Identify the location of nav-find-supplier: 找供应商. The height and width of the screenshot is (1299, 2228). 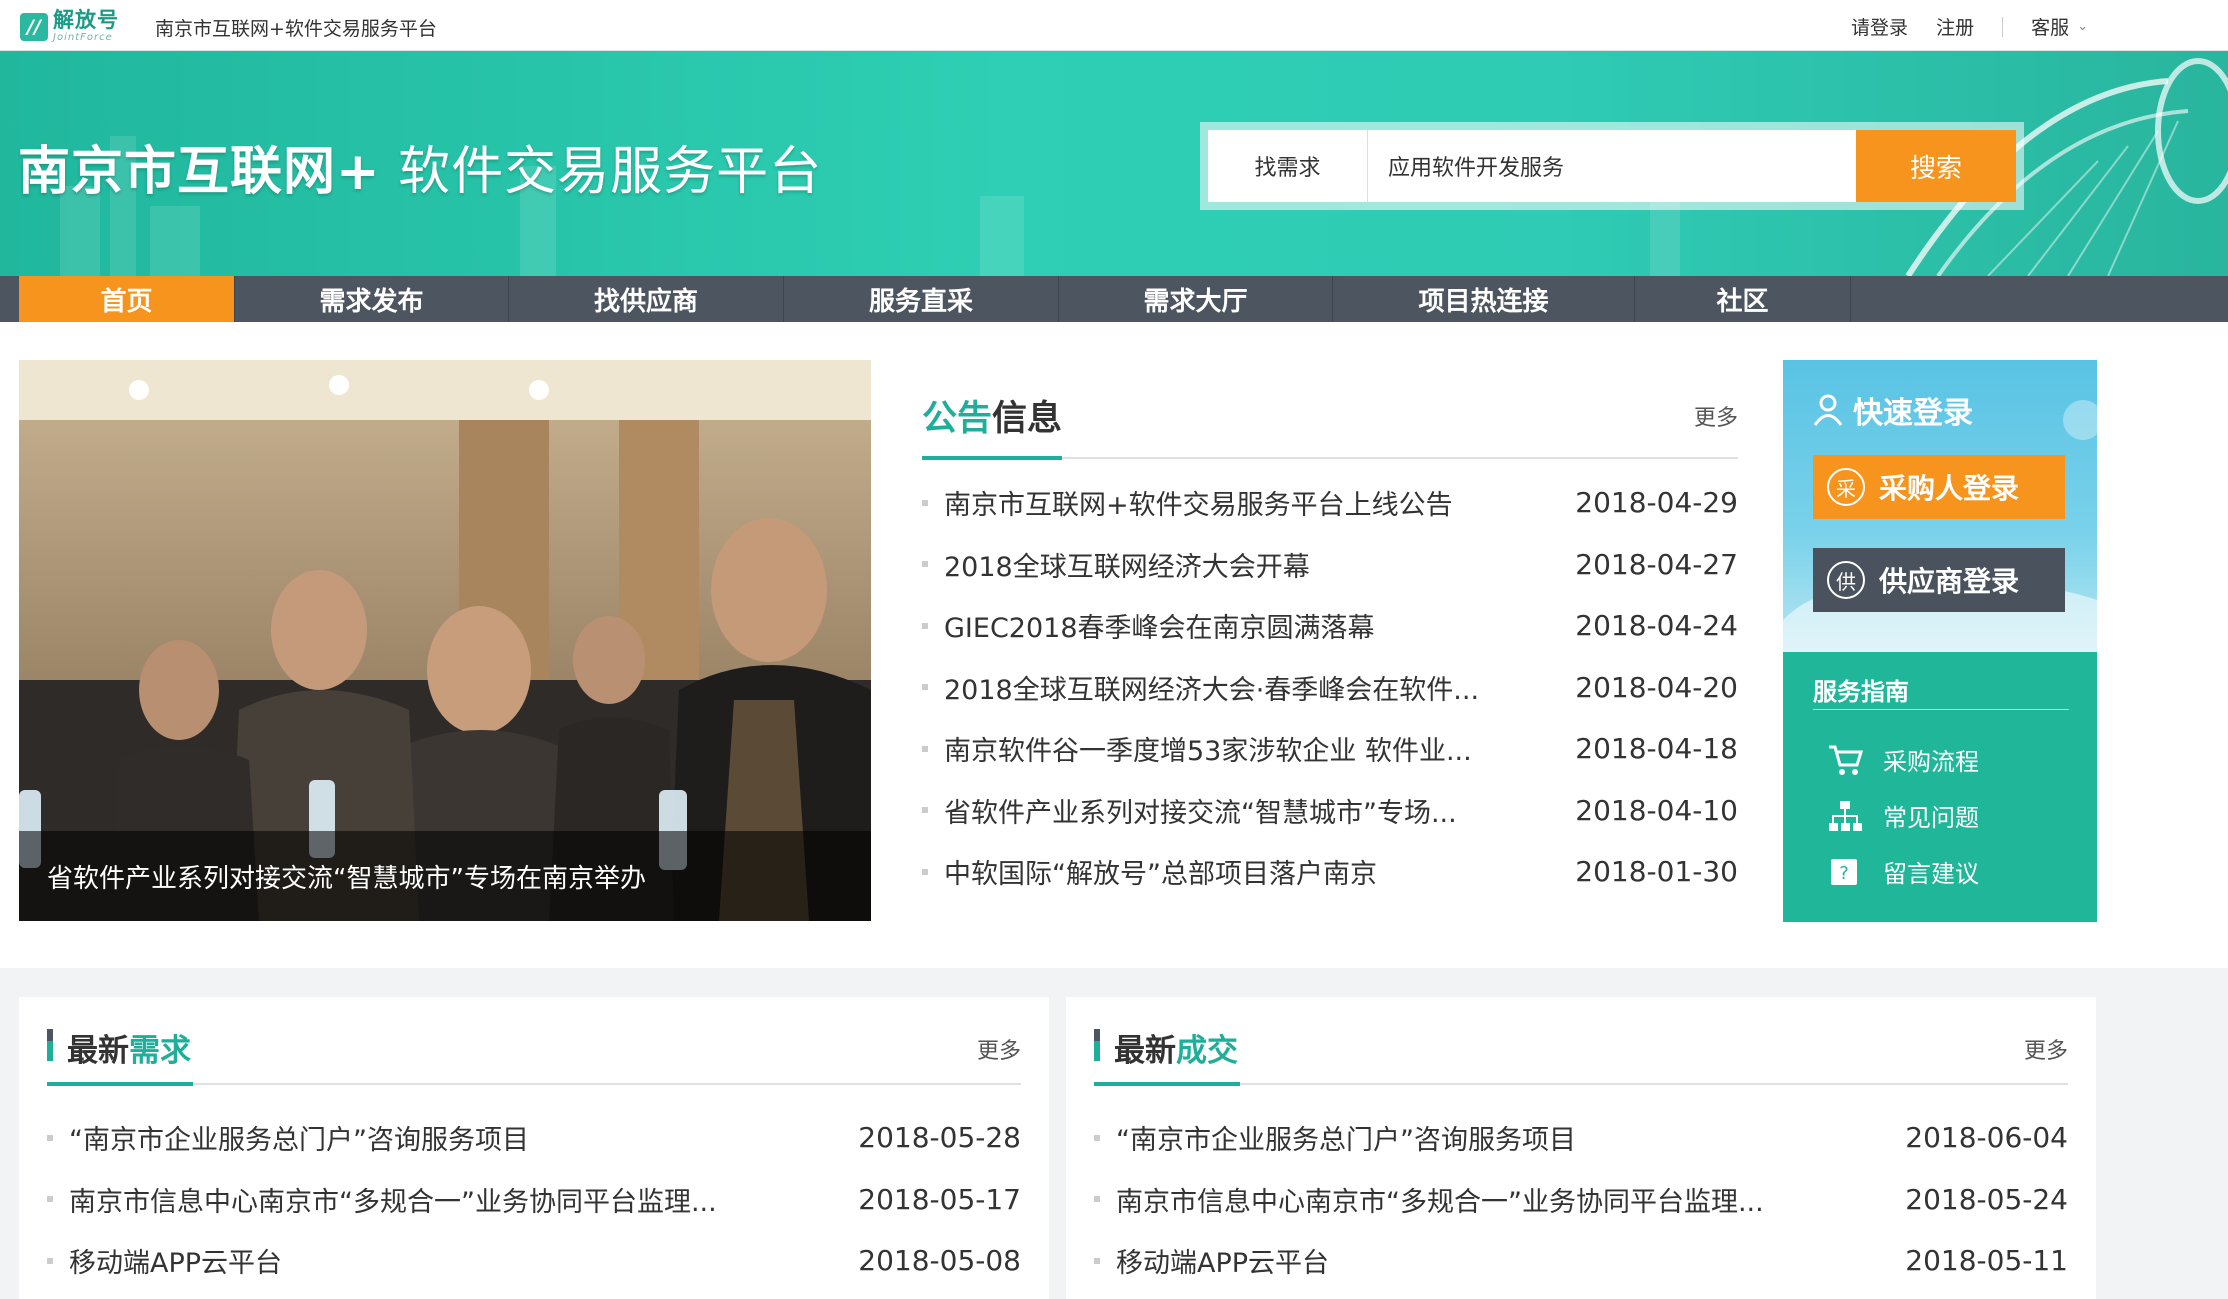
(646, 299).